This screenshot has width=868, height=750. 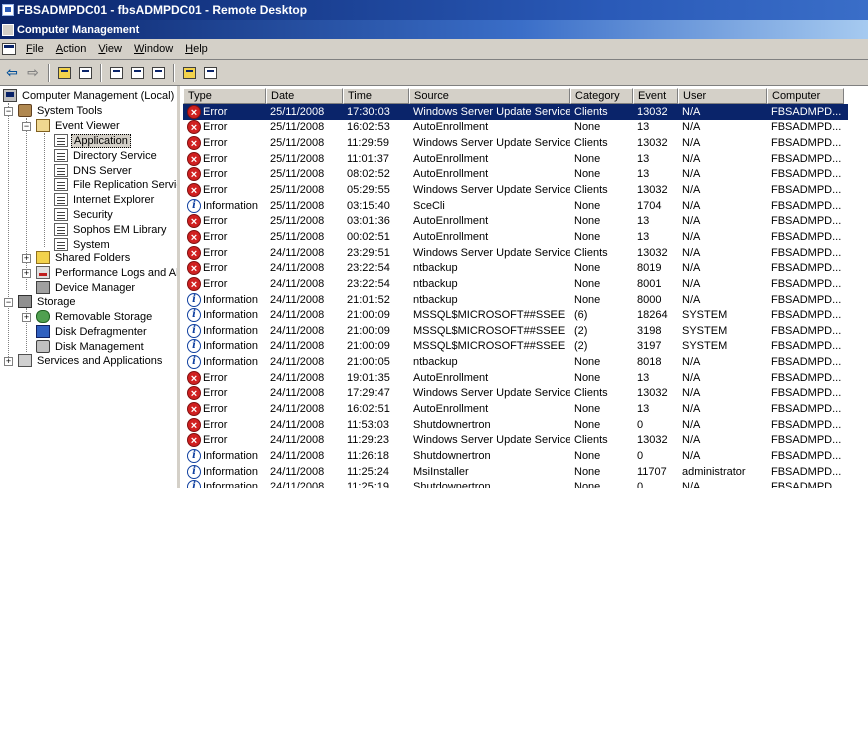 What do you see at coordinates (8, 361) in the screenshot?
I see `expand-services-icon: +` at bounding box center [8, 361].